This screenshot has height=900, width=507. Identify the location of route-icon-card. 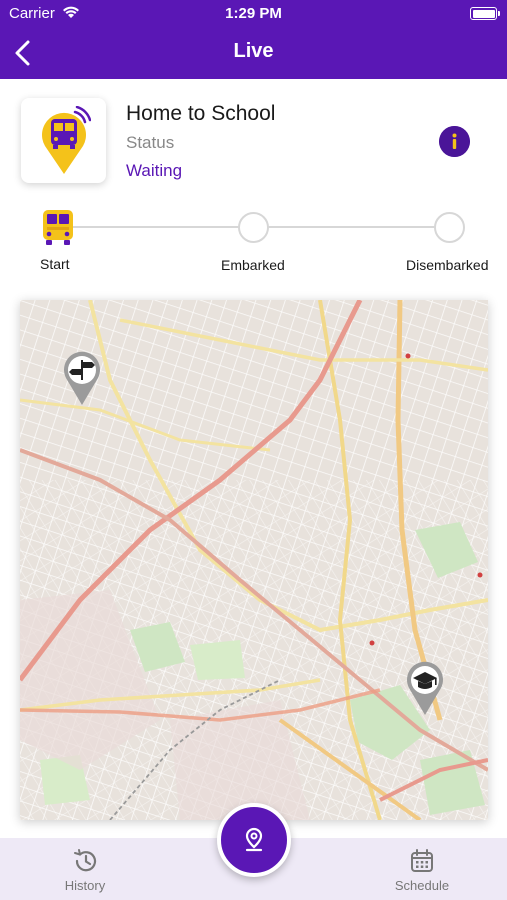
(63, 140).